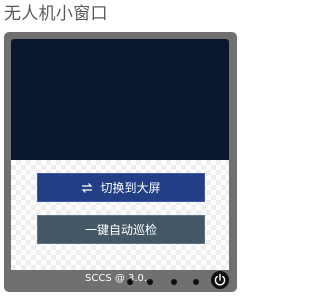  I want to click on swap-arrows-icon, so click(87, 188).